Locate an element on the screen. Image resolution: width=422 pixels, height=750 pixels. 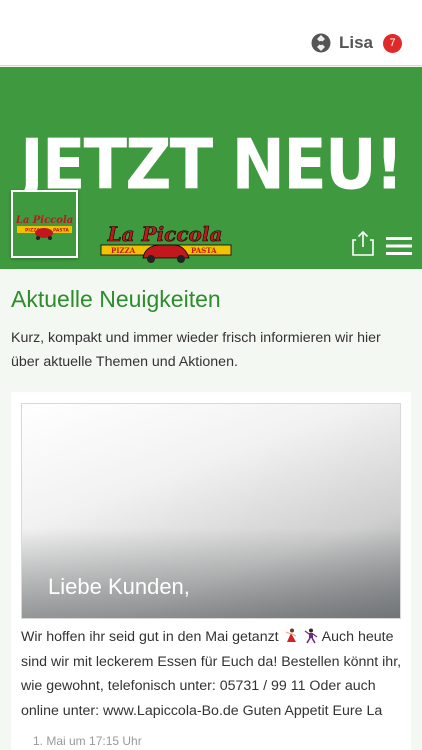
brand-logo-right-tag: PASTA is located at coordinates (204, 250).